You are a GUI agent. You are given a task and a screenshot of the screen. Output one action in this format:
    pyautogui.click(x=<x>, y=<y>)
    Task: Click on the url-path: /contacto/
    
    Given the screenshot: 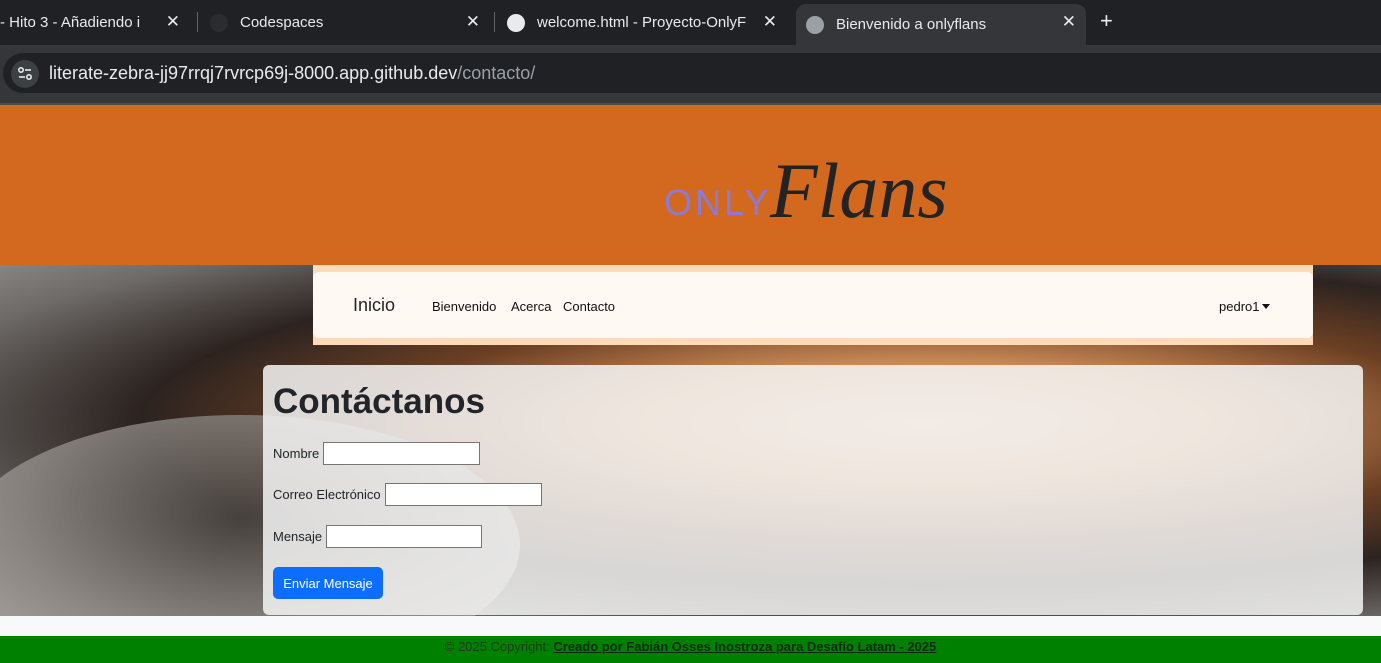 What is the action you would take?
    pyautogui.click(x=496, y=73)
    